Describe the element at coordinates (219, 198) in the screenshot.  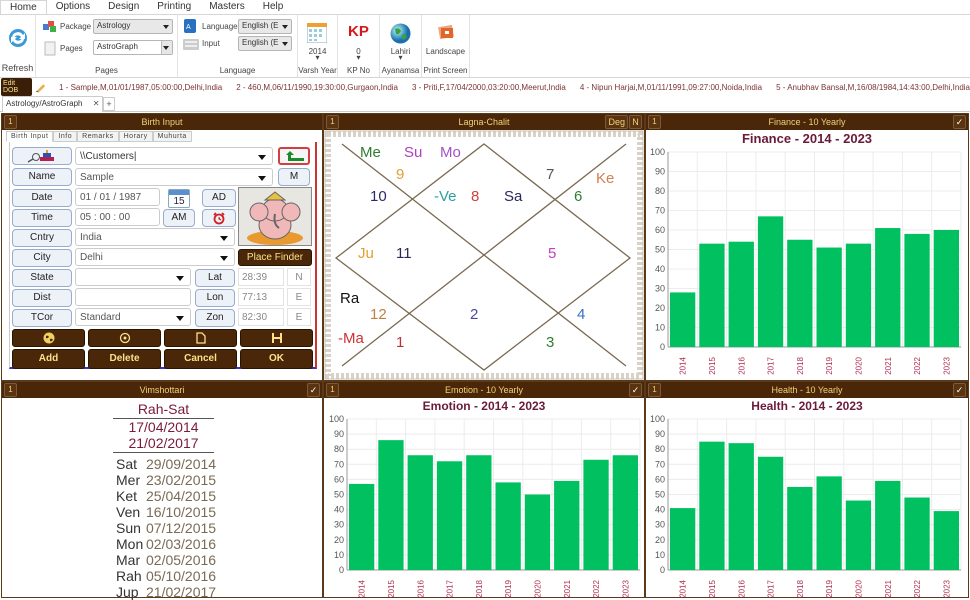
I see `ad-button: AD` at that location.